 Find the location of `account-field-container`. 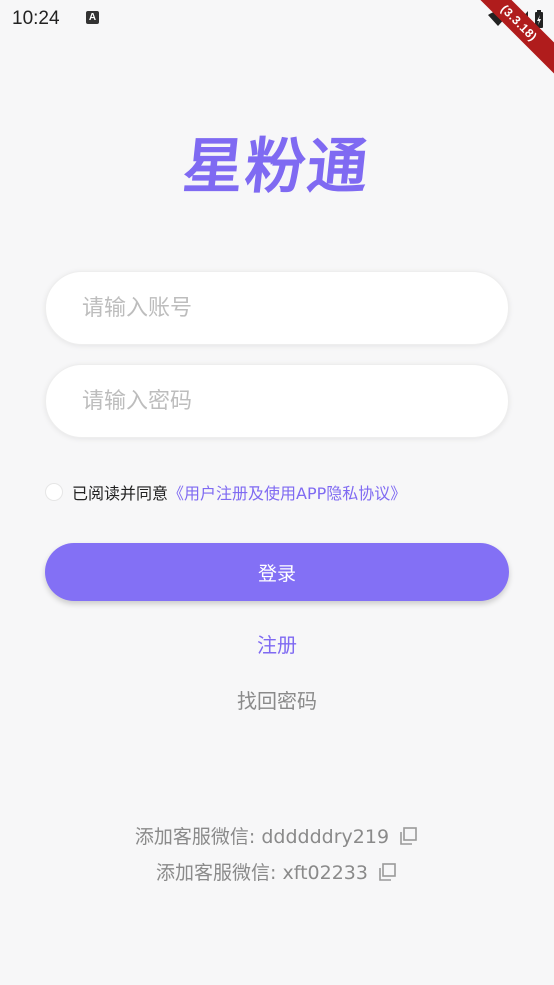

account-field-container is located at coordinates (277, 308).